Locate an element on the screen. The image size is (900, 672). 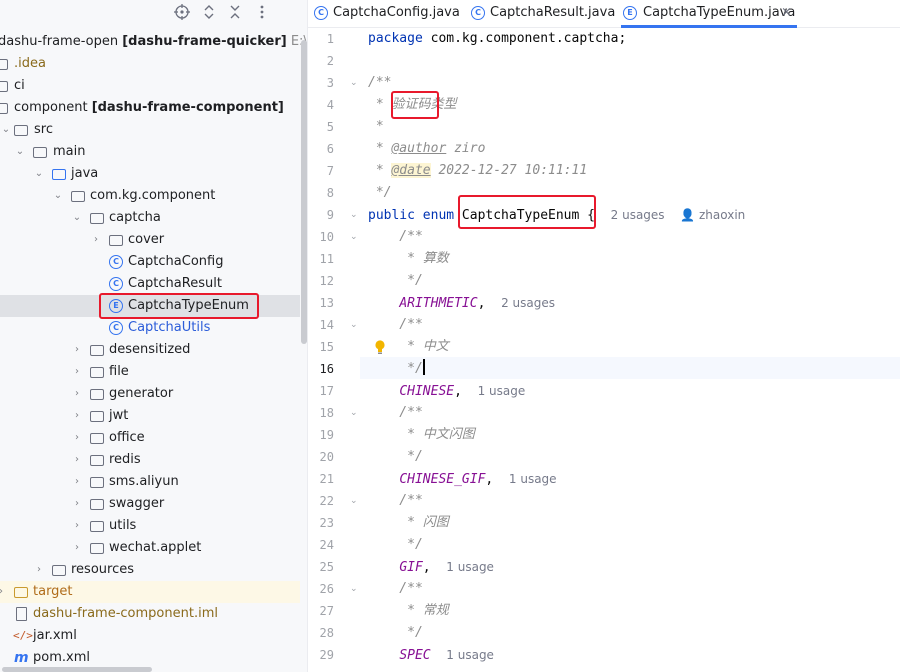
tab-captchaconfig: C CaptchaConfig.java is located at coordinates (389, 14).